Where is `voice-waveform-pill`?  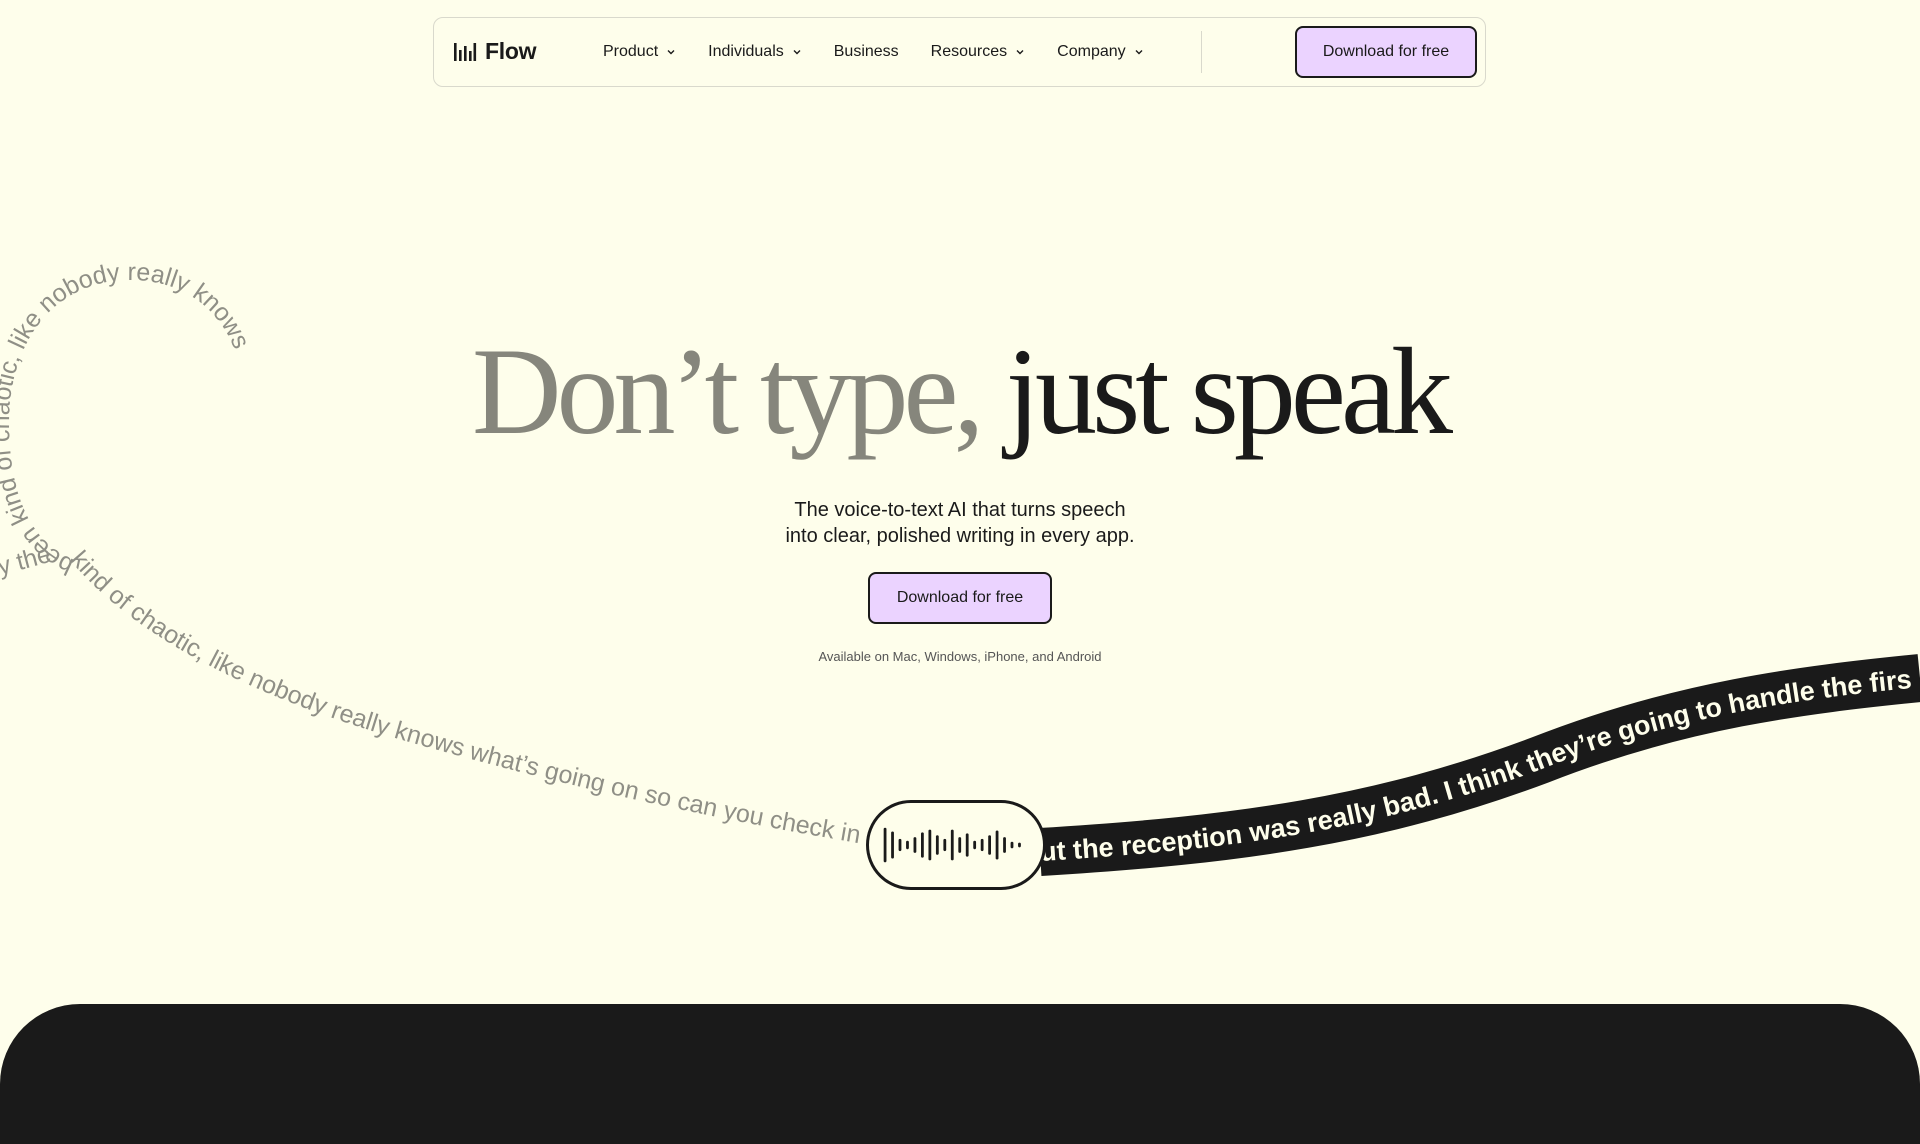
voice-waveform-pill is located at coordinates (956, 845).